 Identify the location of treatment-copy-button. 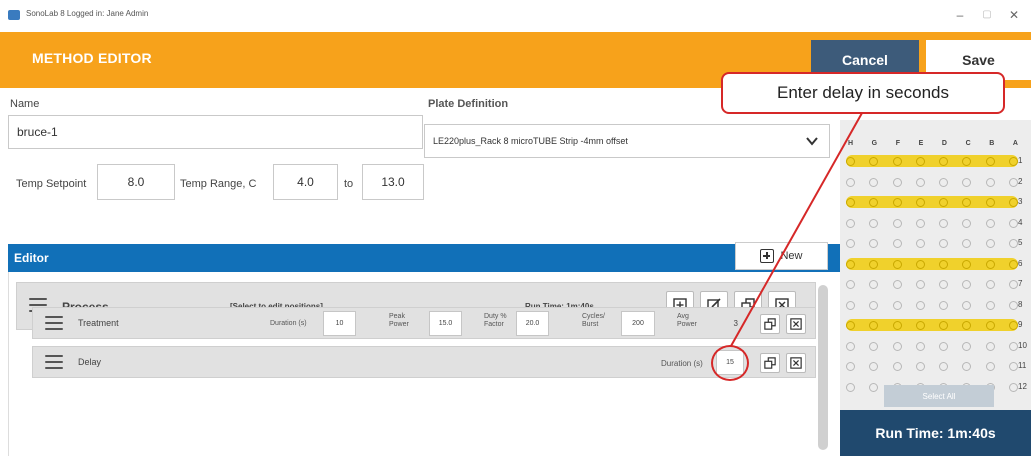
(770, 324).